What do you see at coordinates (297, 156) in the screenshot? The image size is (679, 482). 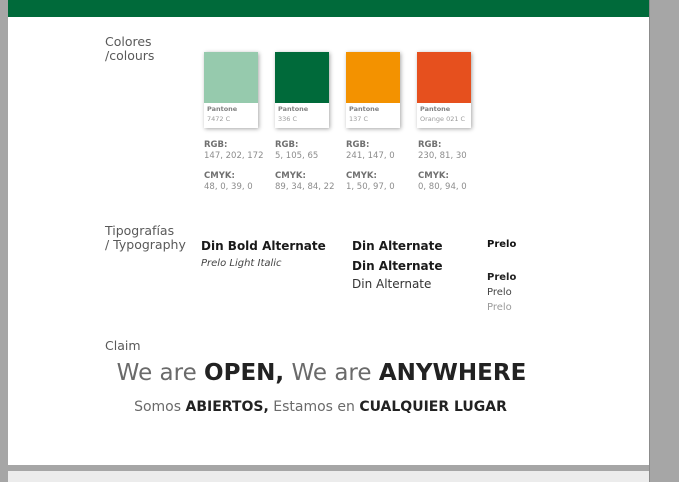 I see `rgb-value: 5, 105, 65` at bounding box center [297, 156].